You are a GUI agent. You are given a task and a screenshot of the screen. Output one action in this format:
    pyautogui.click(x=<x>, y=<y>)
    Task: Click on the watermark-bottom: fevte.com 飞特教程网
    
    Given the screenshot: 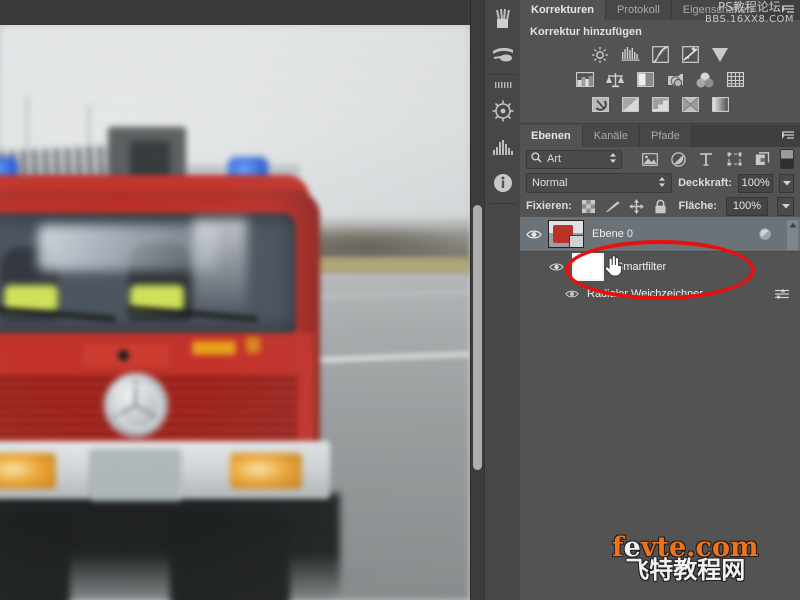 What is the action you would take?
    pyautogui.click(x=685, y=558)
    